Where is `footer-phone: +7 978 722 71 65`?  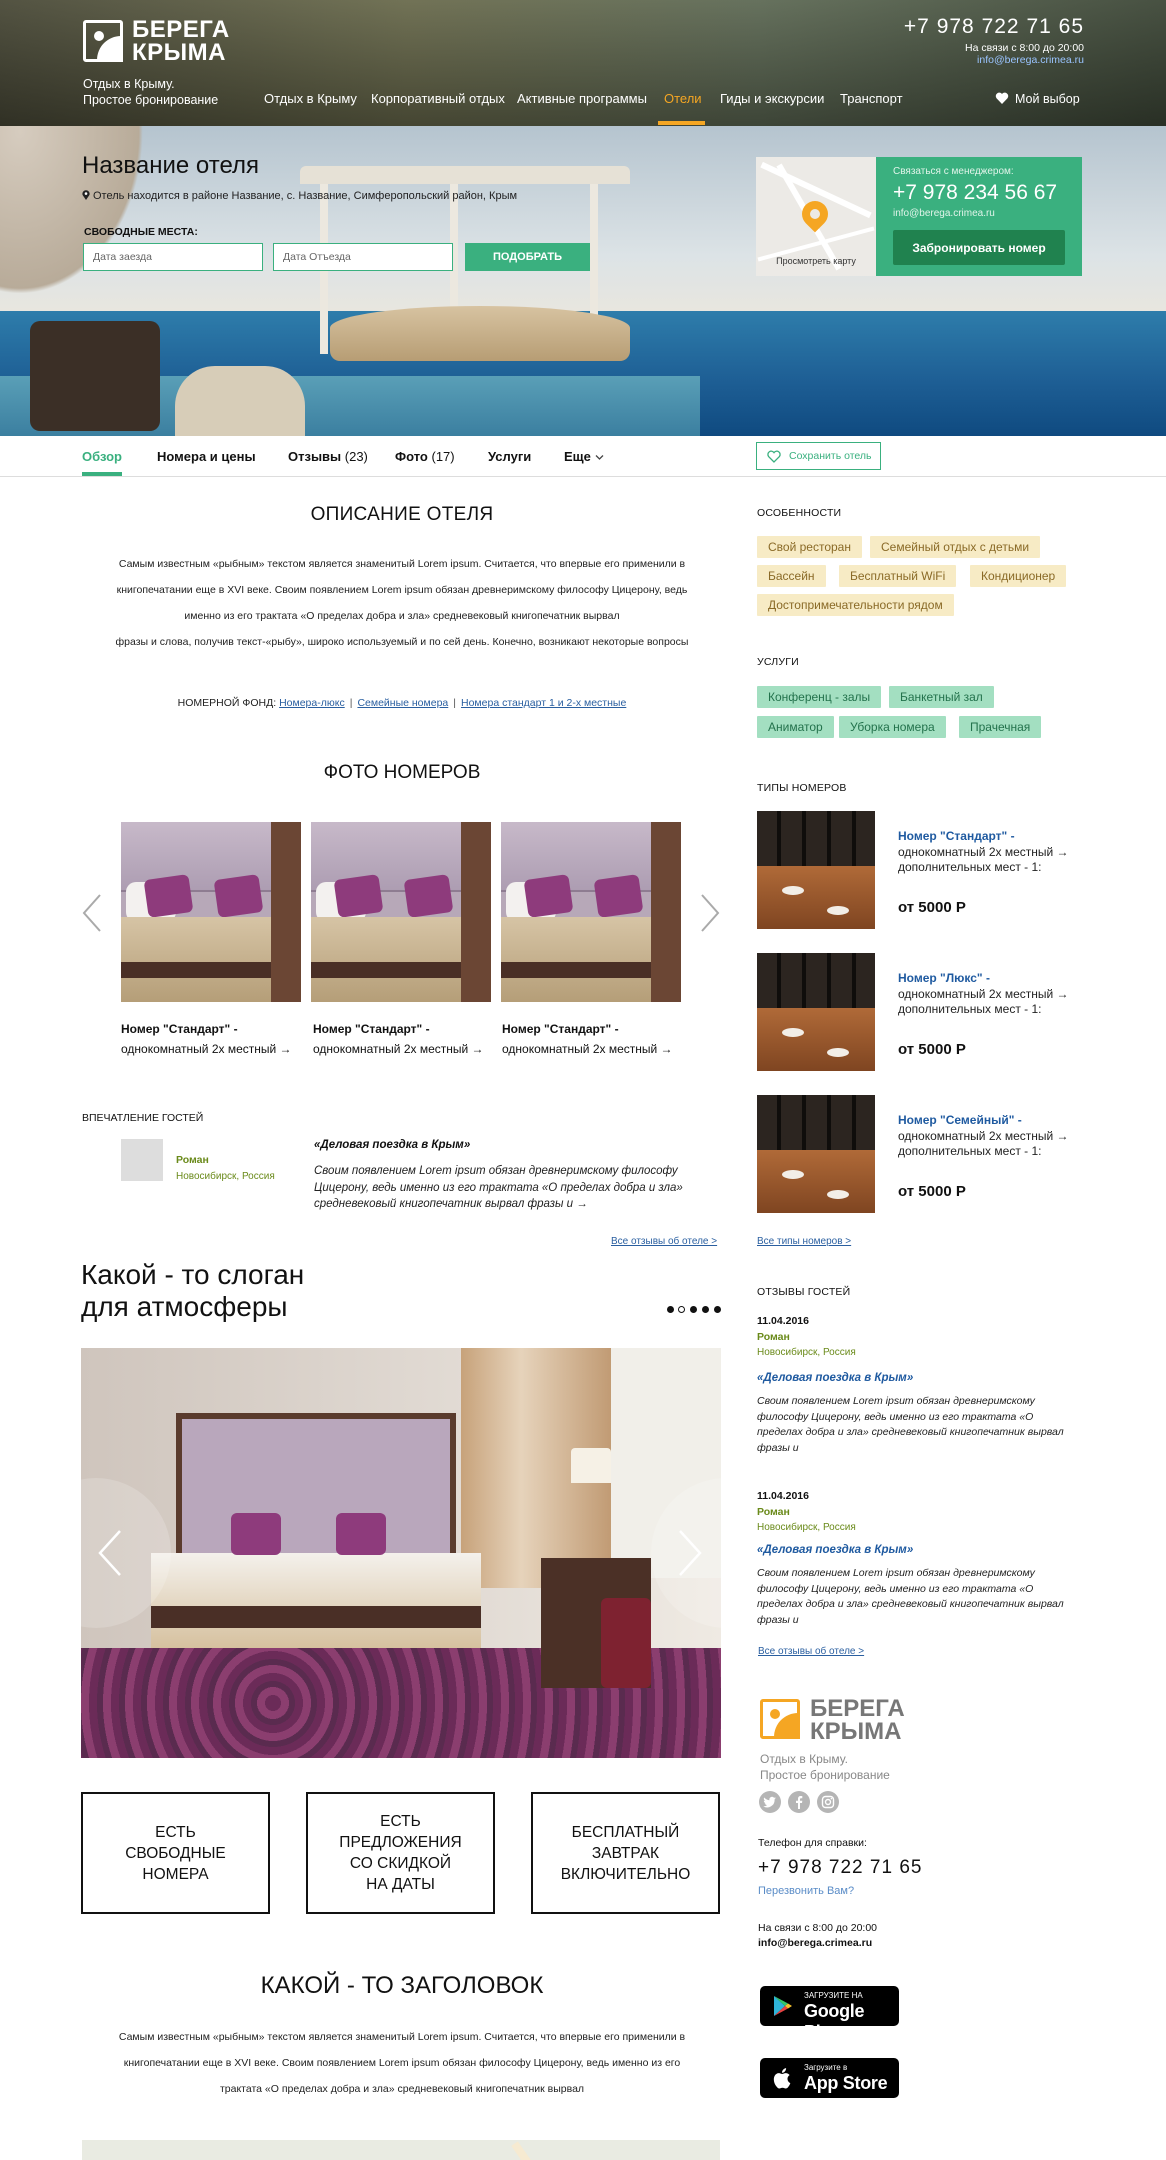 footer-phone: +7 978 722 71 65 is located at coordinates (840, 1868).